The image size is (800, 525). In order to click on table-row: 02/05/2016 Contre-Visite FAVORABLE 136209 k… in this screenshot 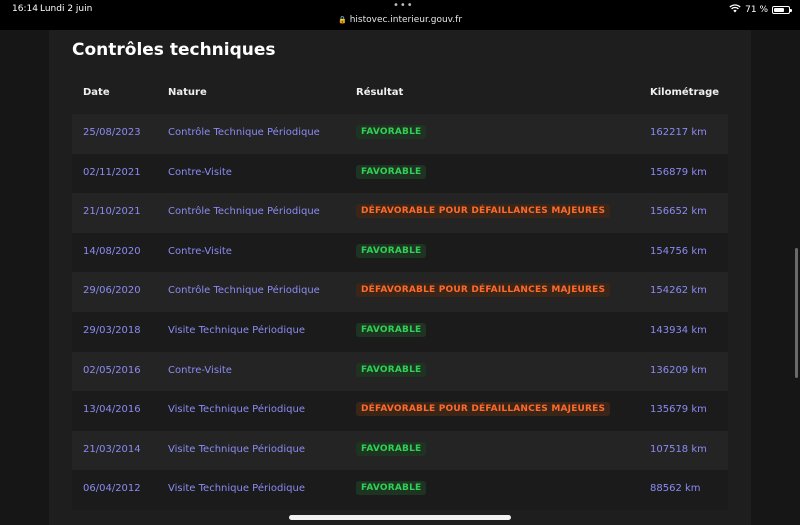, I will do `click(400, 371)`.